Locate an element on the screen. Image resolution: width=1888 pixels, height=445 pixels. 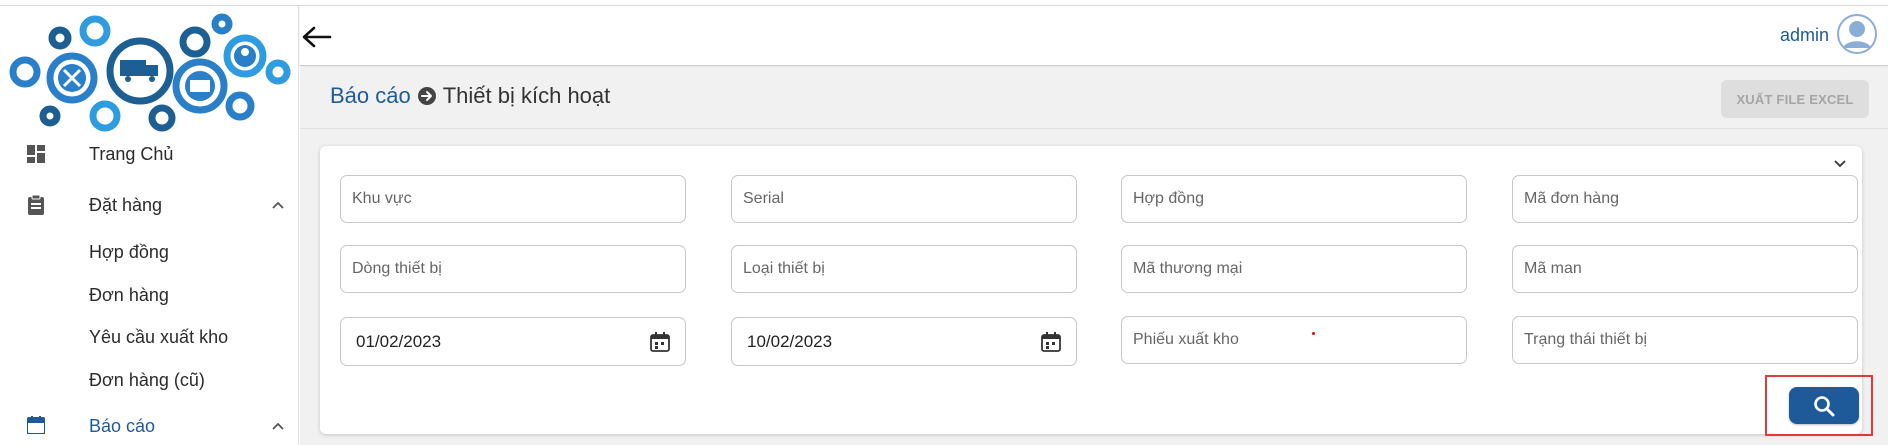
sidebar-item-dat-hang: Đặt hàng is located at coordinates (149, 205).